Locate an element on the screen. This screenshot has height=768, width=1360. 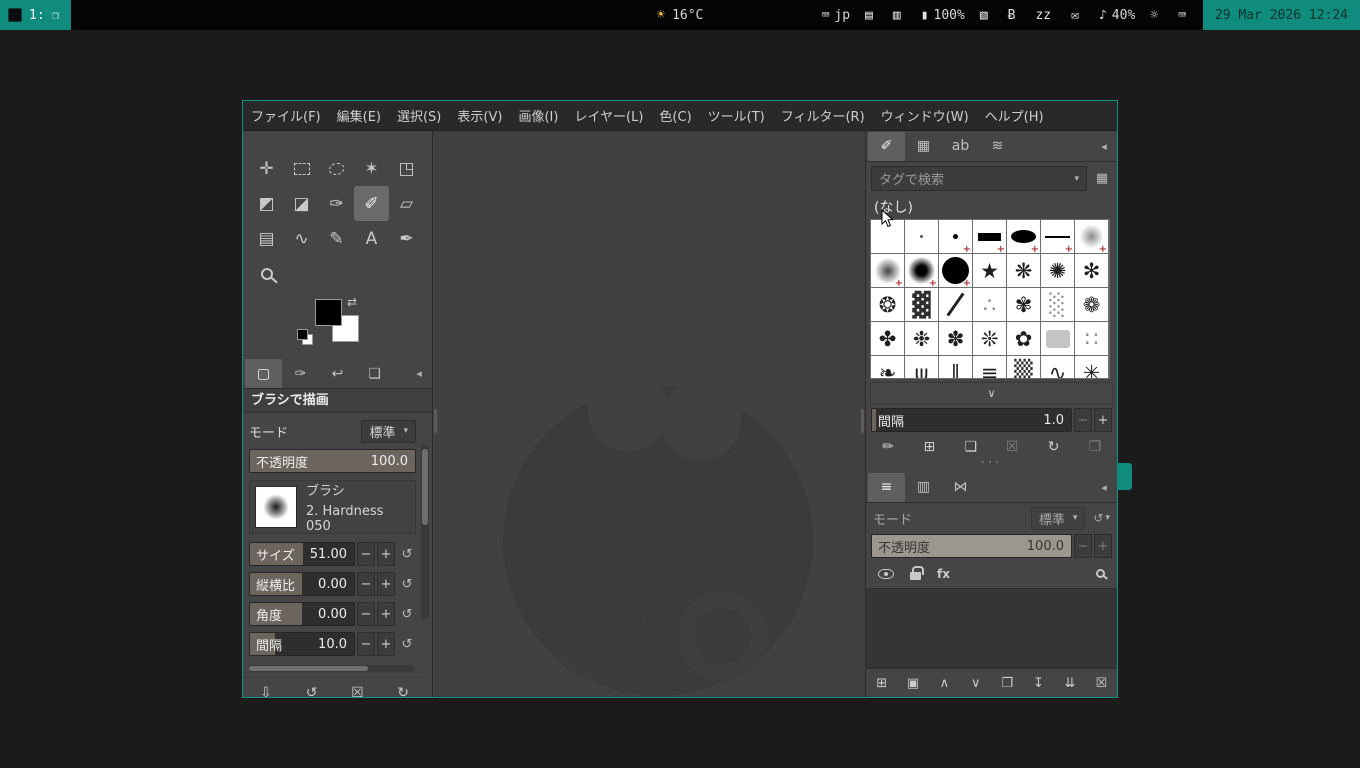
menu-item: ツール(T) is located at coordinates (736, 115).